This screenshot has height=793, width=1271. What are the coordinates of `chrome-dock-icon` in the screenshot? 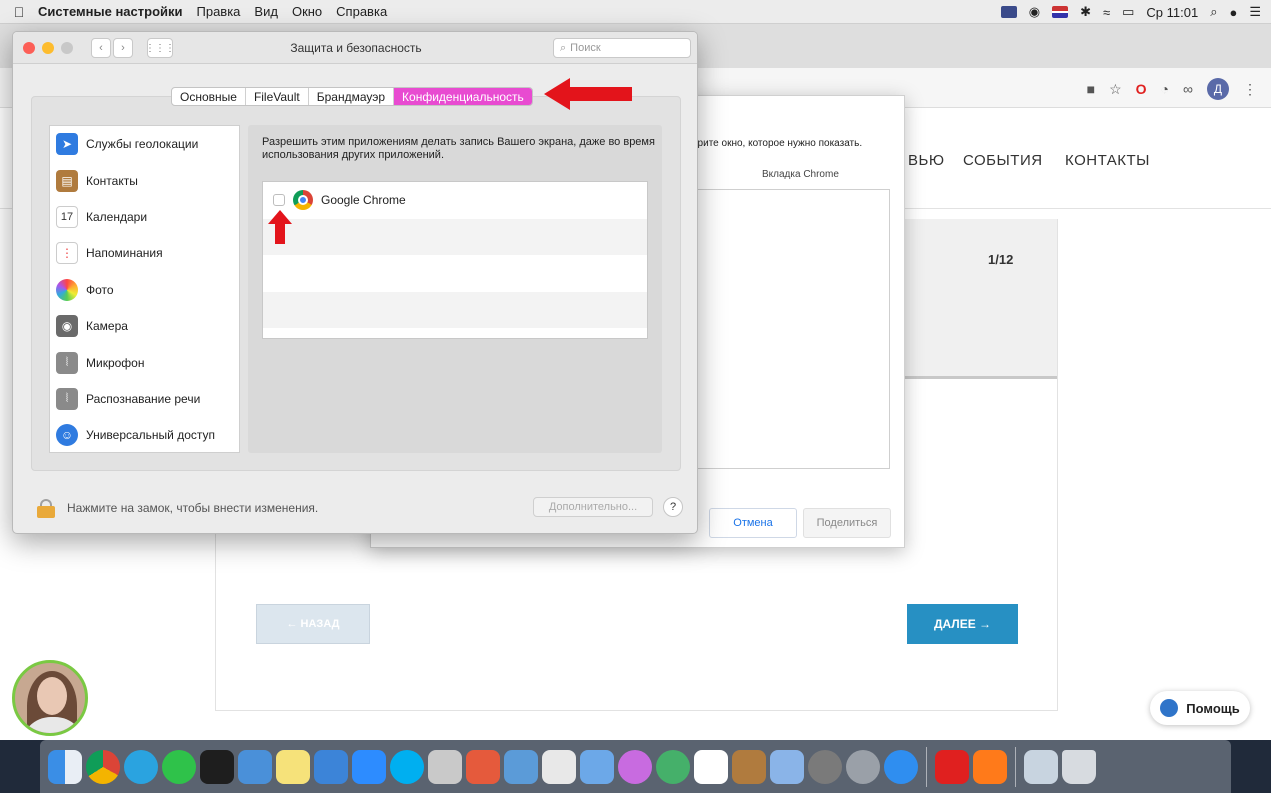 It's located at (103, 766).